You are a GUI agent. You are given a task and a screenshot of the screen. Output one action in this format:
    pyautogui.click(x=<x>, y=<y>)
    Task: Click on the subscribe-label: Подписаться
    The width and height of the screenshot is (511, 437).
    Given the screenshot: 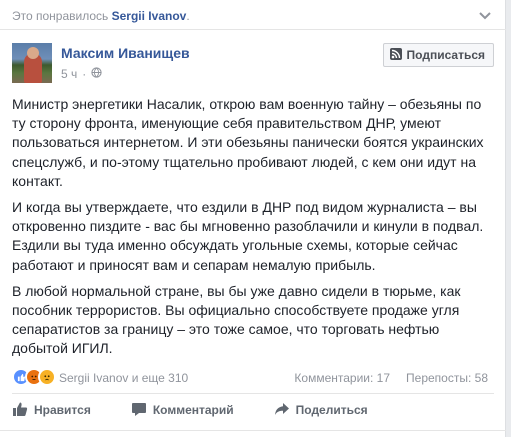 What is the action you would take?
    pyautogui.click(x=445, y=55)
    